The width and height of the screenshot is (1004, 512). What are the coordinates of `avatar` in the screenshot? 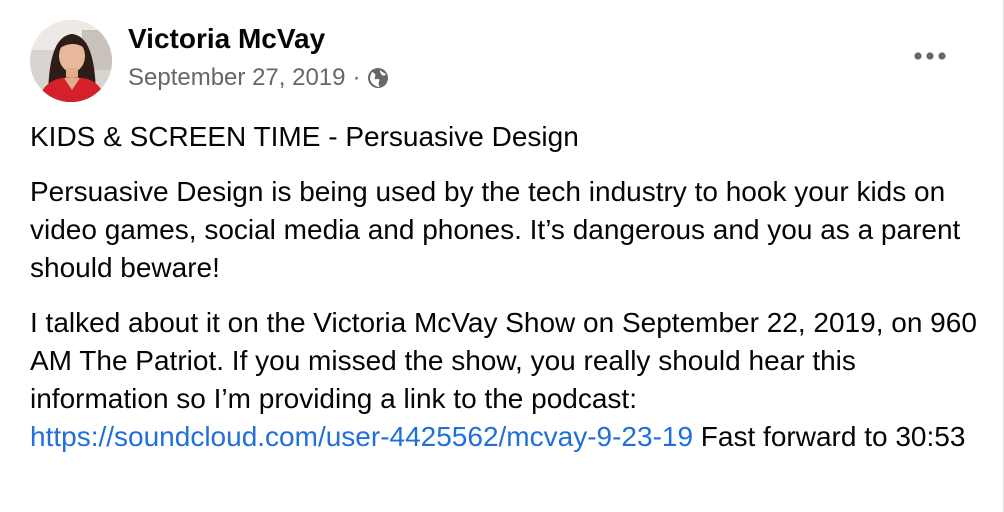 It's located at (71, 61).